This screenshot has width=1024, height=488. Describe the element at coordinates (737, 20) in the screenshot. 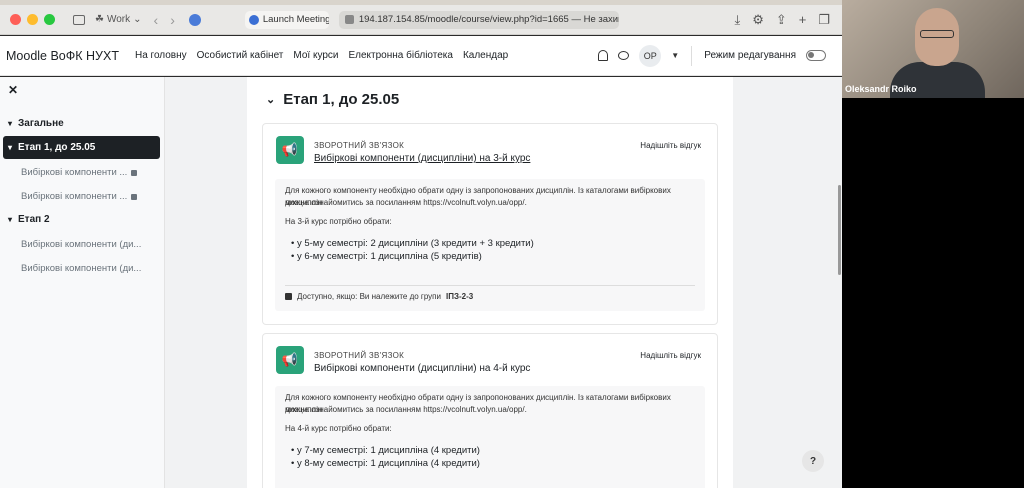

I see `download-icon: ⤓` at that location.